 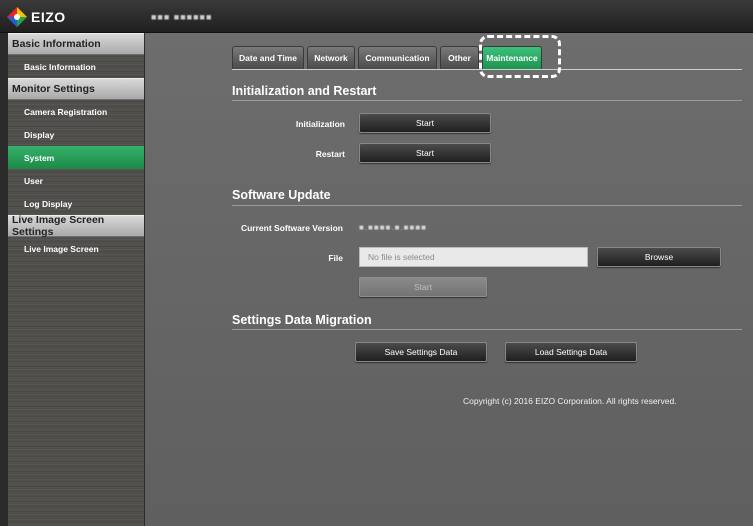 I want to click on section-title-software-update: Software Update, so click(x=281, y=195).